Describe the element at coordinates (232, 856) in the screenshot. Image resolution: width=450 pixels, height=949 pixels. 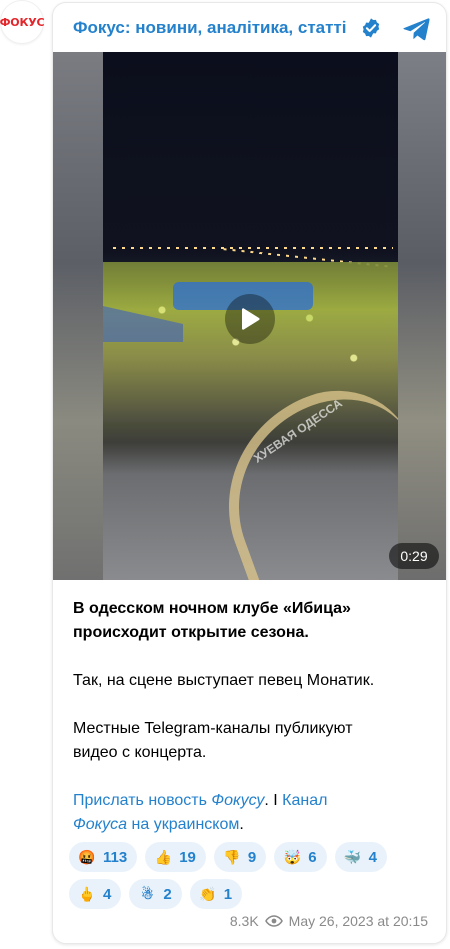
I see `reaction-emoji: 👎` at that location.